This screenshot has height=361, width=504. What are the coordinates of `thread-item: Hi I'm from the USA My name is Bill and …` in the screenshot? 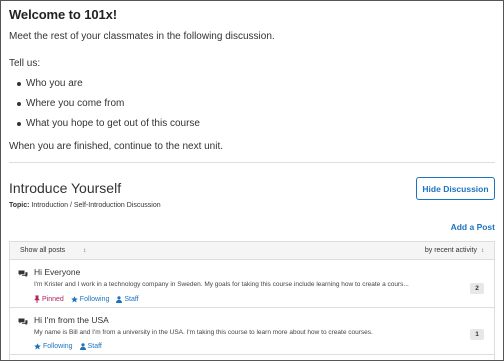 It's located at (252, 331).